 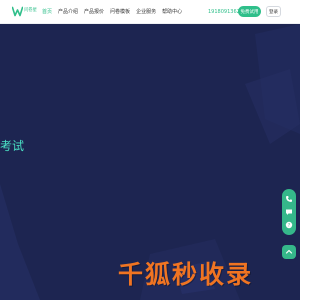 I want to click on nav-item-enterprise: 企业服务, so click(x=146, y=12).